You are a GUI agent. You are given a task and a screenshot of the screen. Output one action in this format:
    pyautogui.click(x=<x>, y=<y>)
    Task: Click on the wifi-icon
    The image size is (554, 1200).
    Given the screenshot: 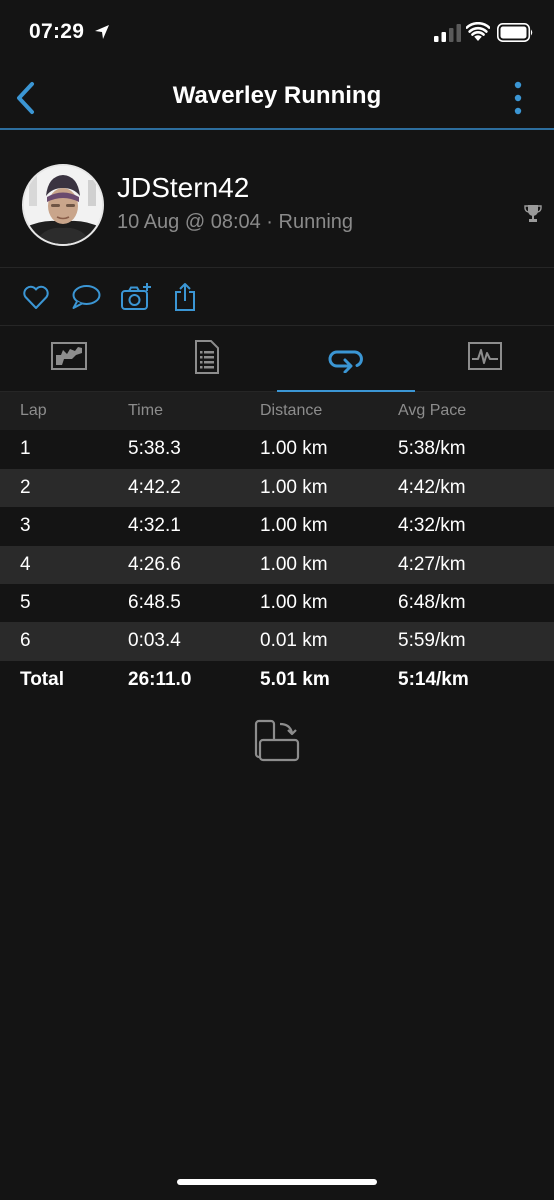 What is the action you would take?
    pyautogui.click(x=478, y=31)
    